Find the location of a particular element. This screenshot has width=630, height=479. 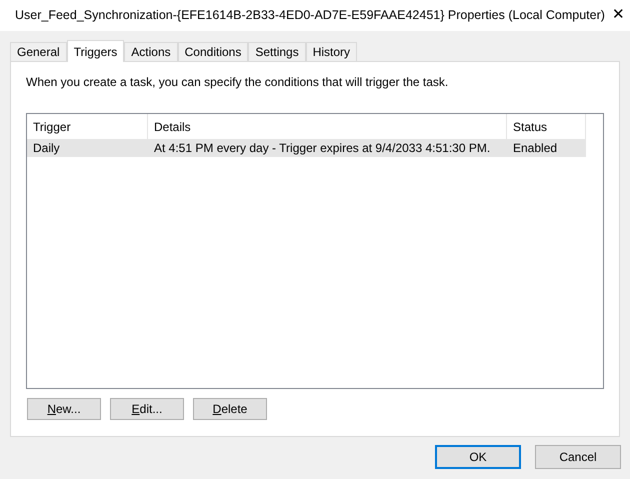

table-cell-text: At 4:51 PM every day - Trigger expires at 9/4/2033 4:51:30 PM. is located at coordinates (322, 148).